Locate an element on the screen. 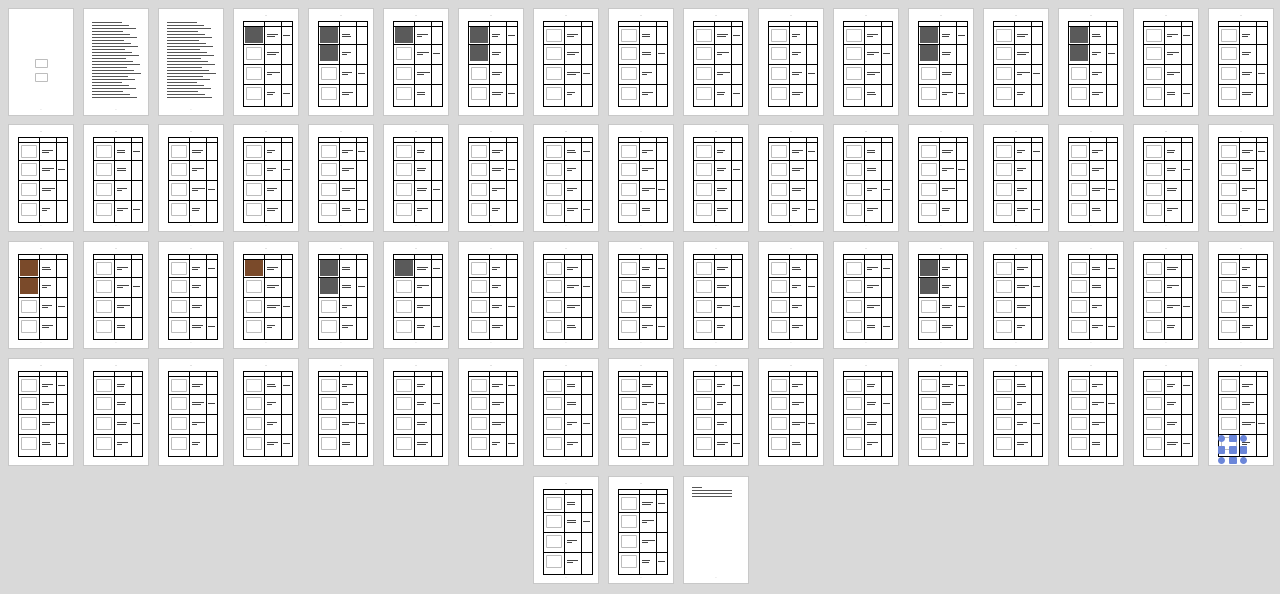 This screenshot has width=1280, height=594. storyboard-photo is located at coordinates (404, 35).